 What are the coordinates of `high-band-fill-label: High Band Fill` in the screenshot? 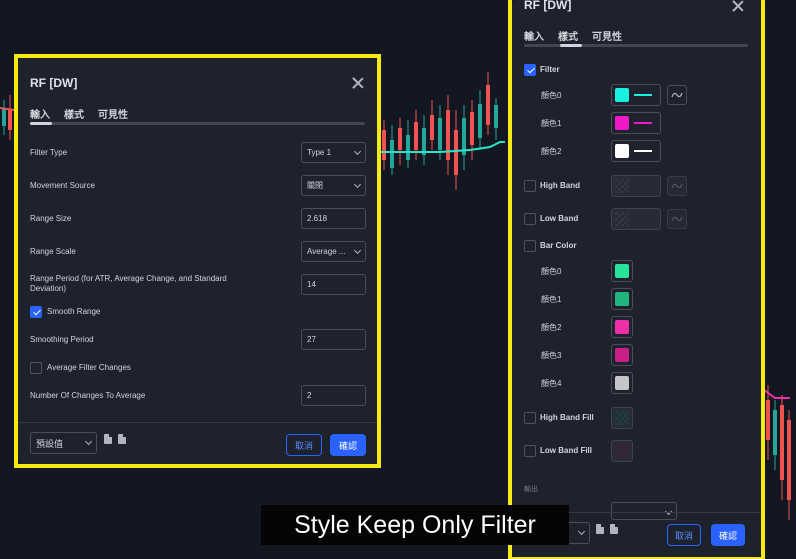 It's located at (567, 417).